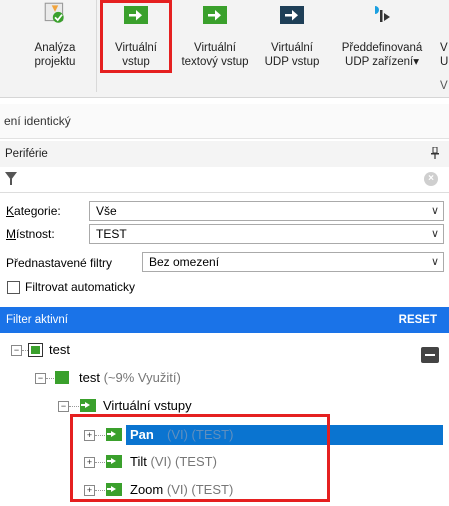 This screenshot has height=506, width=449. I want to click on device-detail: (~9% Využití), so click(142, 377).